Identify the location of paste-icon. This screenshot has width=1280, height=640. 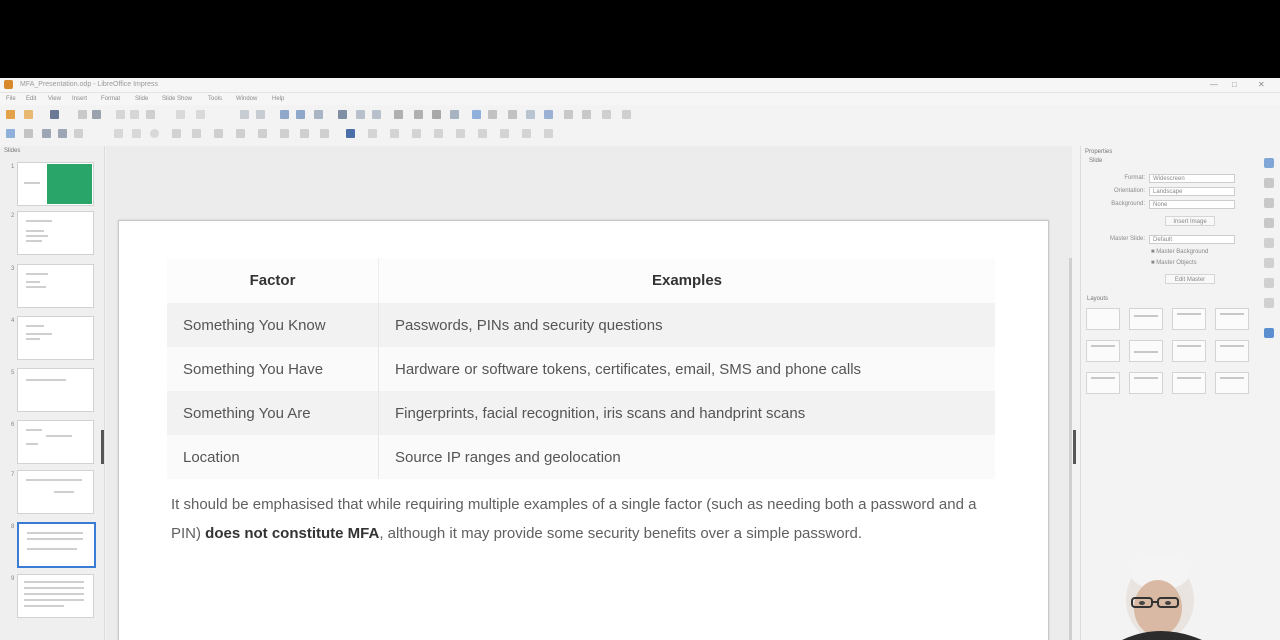
(150, 114).